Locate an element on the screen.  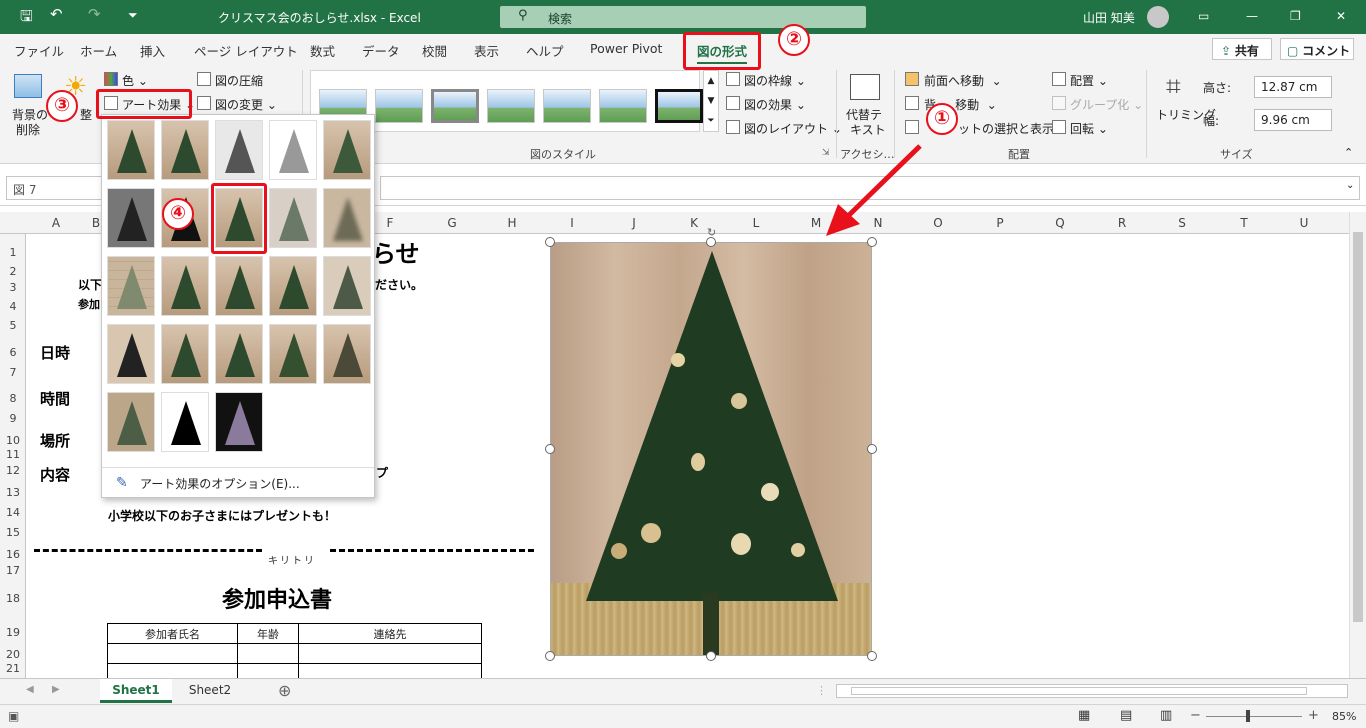
avatar is located at coordinates (1158, 17).